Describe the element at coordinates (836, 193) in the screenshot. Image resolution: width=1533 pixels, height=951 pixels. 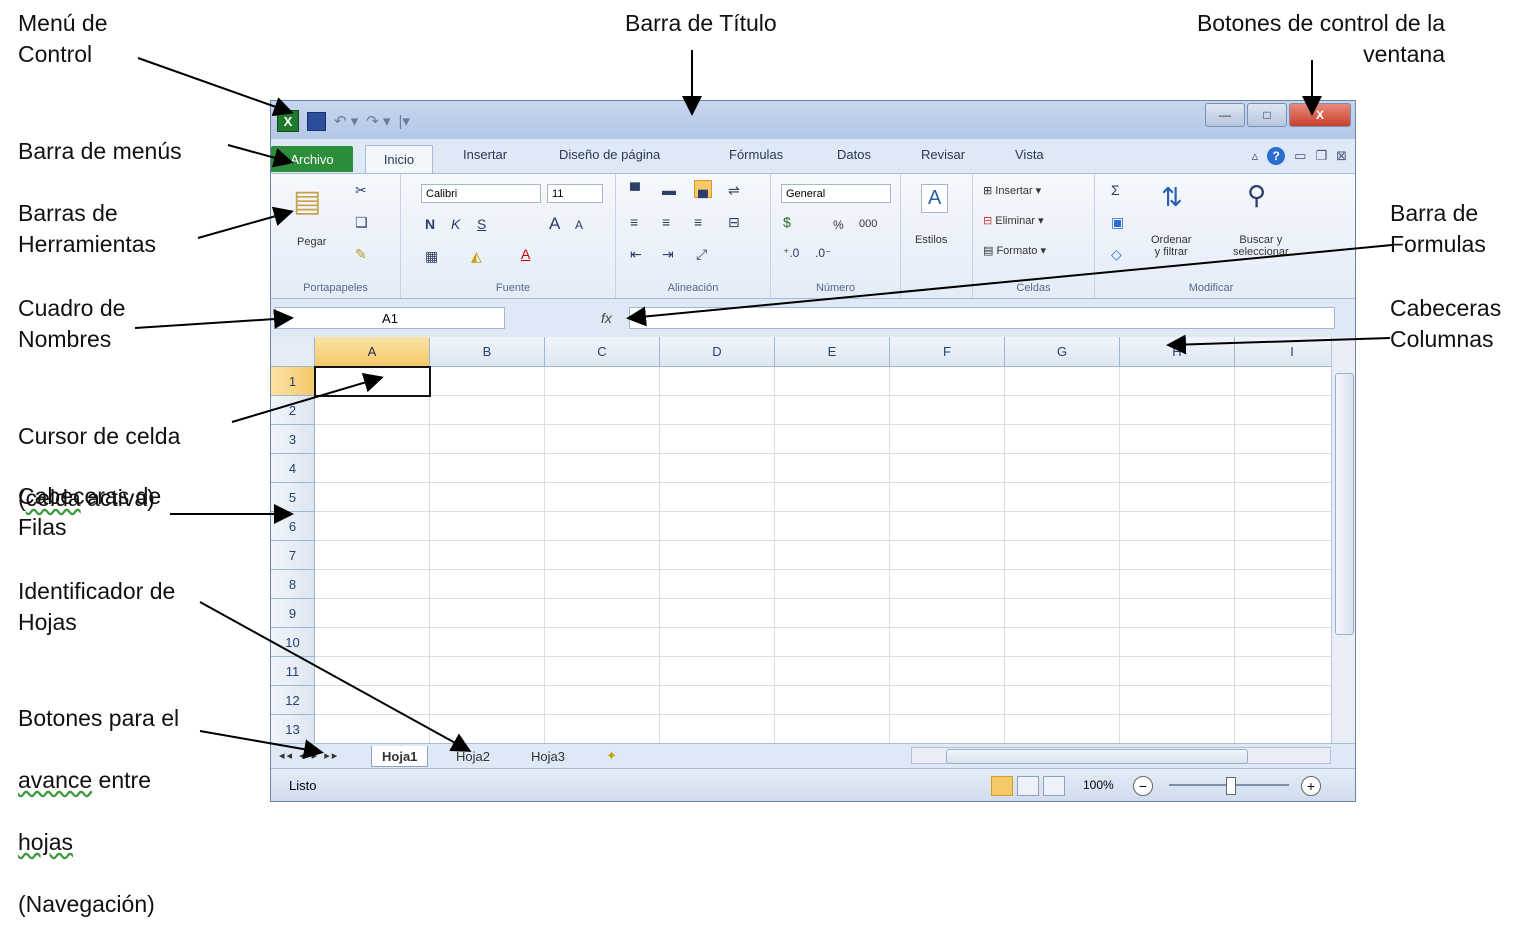
I see `number-format-select: General` at that location.